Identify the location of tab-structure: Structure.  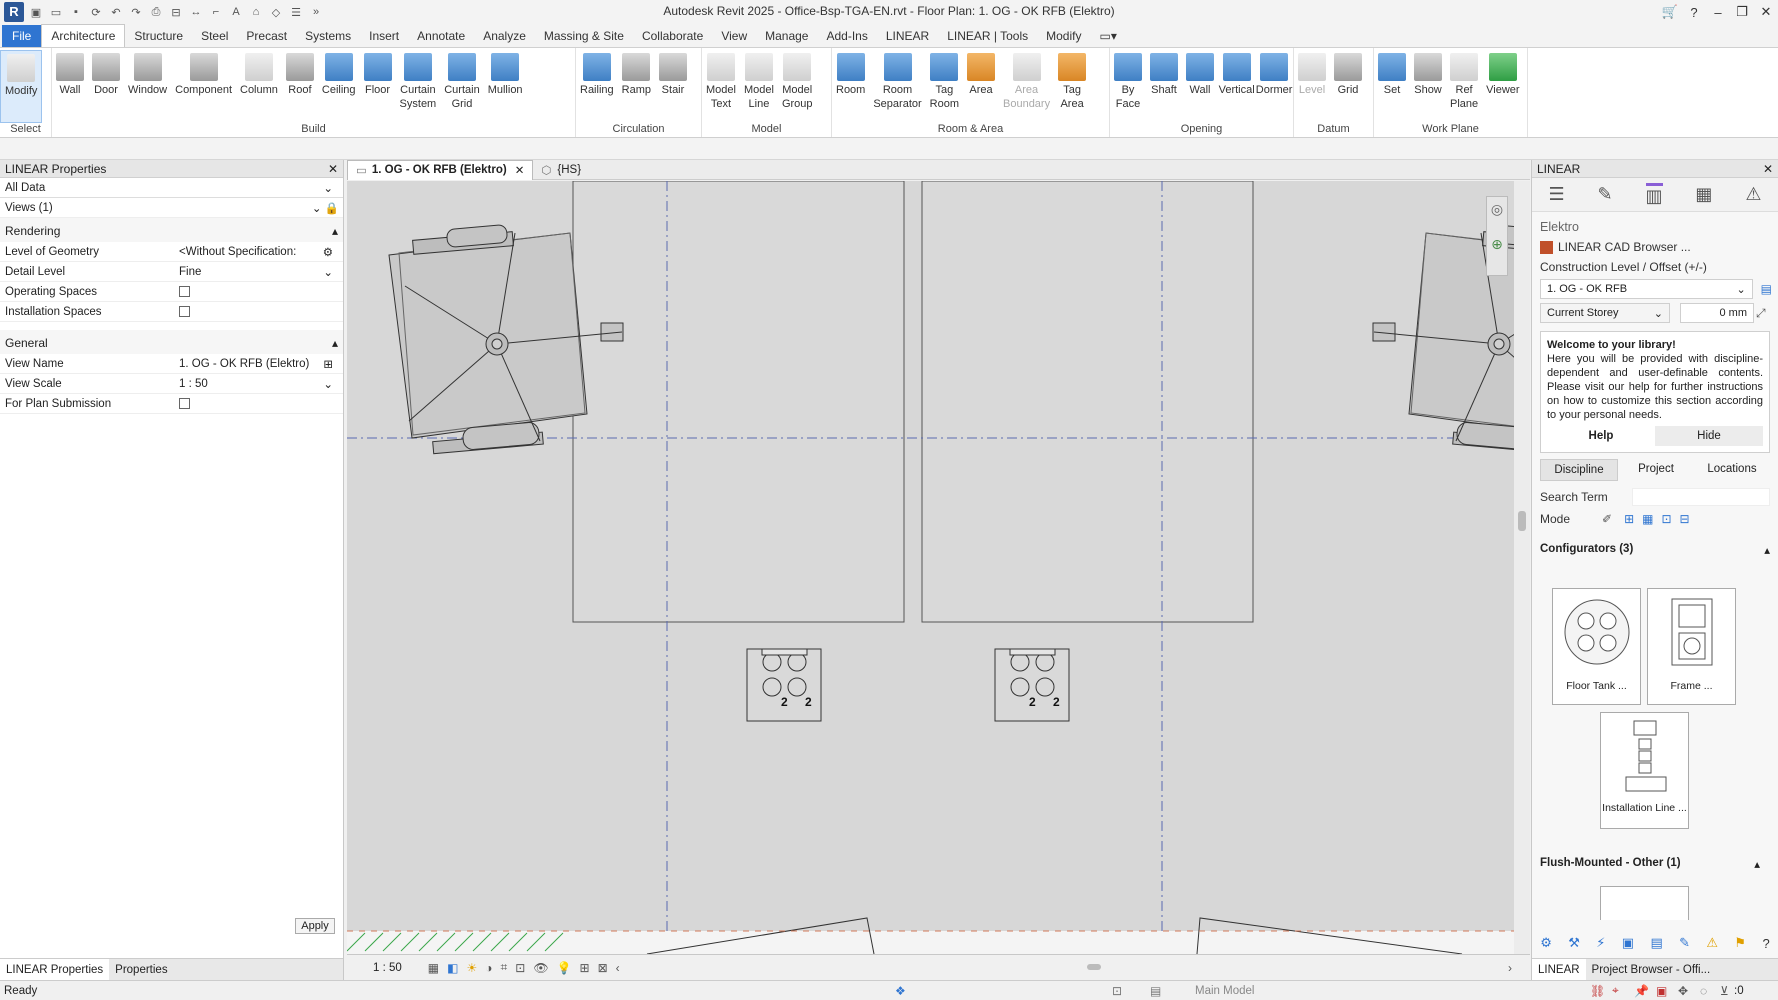
(158, 36).